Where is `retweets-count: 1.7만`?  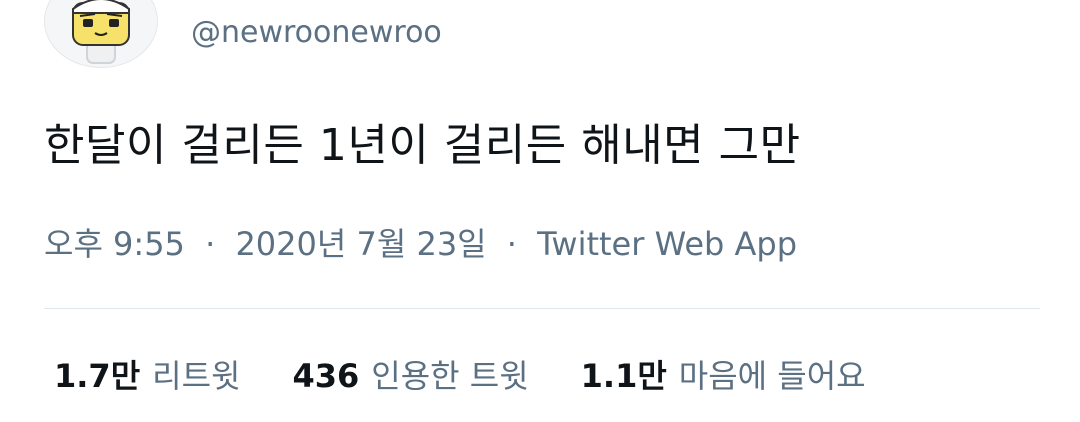
retweets-count: 1.7만 is located at coordinates (97, 376).